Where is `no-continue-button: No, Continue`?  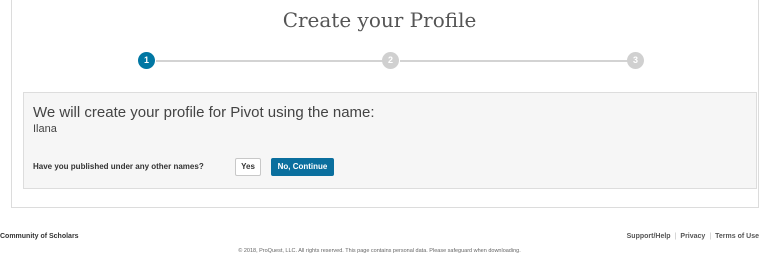
no-continue-button: No, Continue is located at coordinates (302, 167).